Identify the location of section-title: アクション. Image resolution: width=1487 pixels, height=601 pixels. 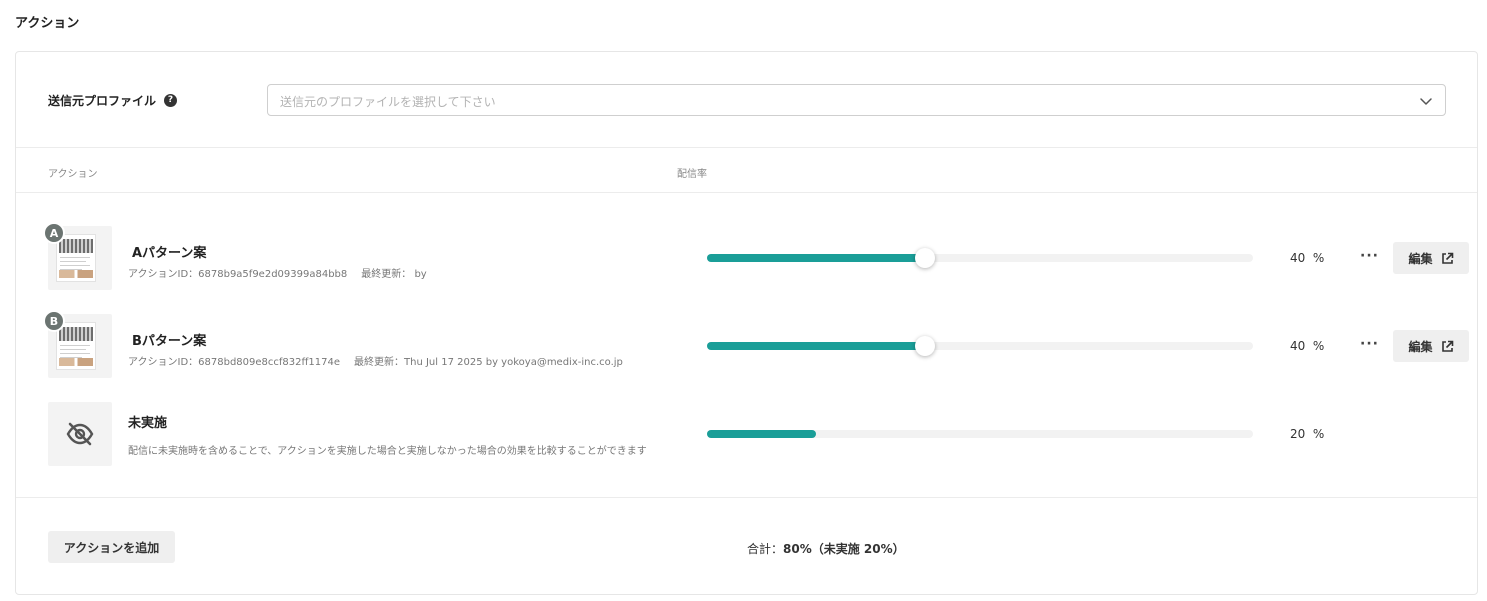
(47, 23).